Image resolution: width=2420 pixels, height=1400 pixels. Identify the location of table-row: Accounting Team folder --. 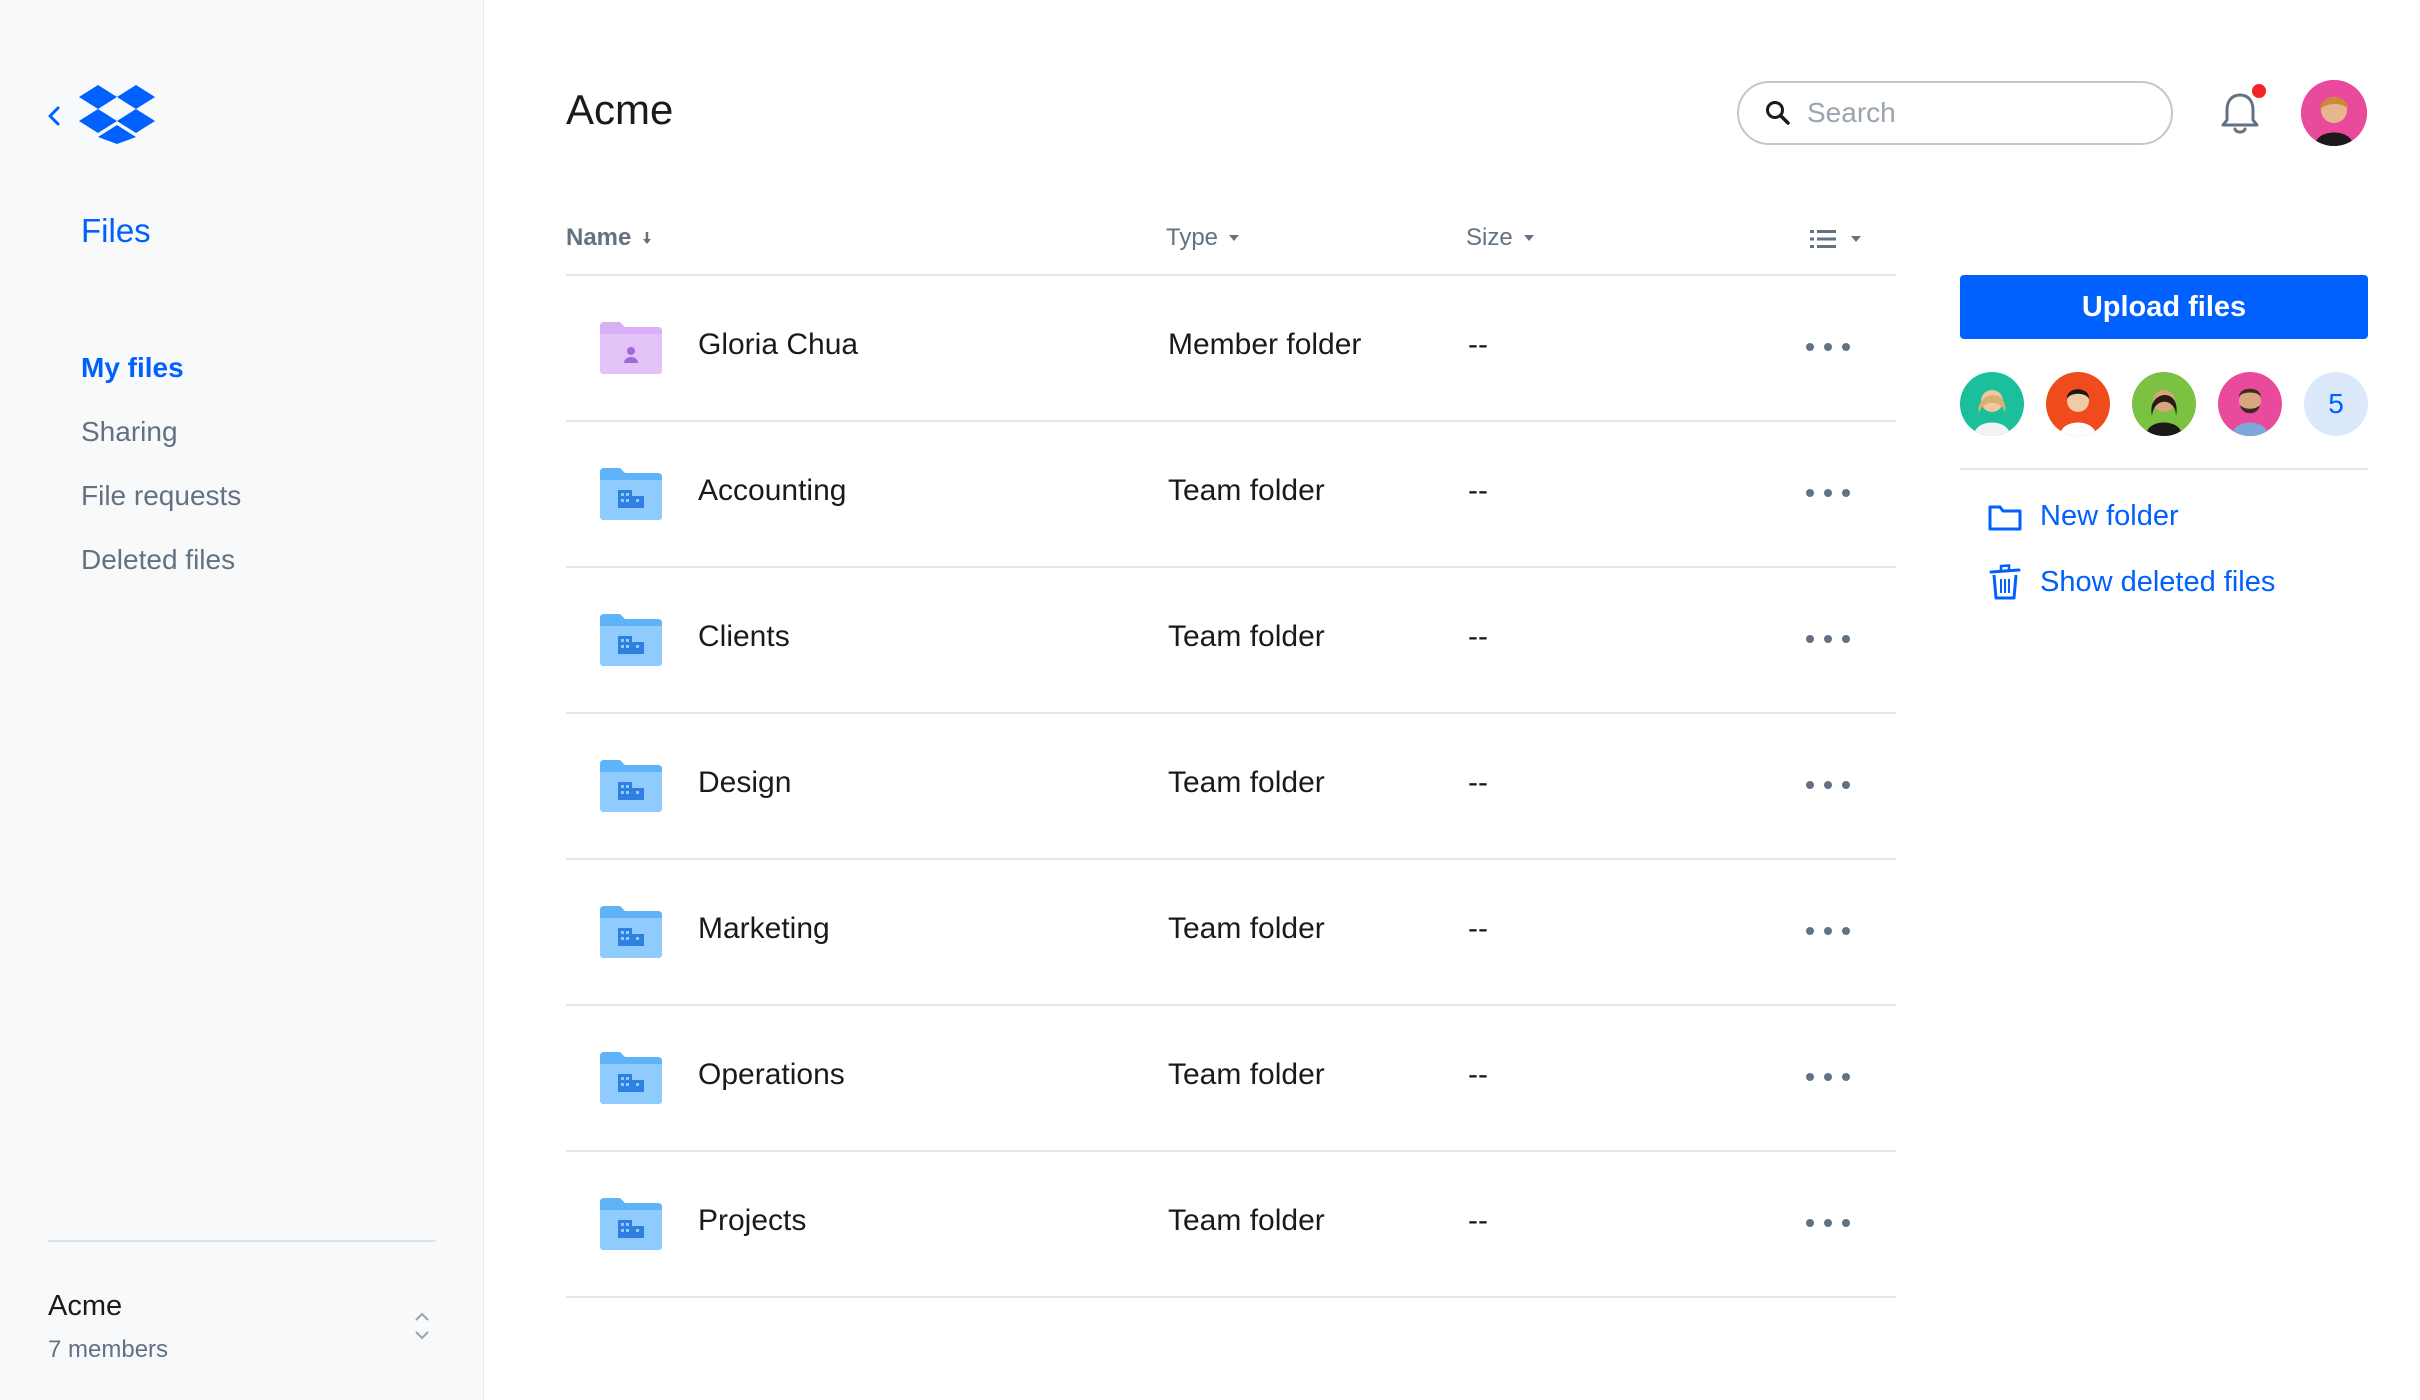
(1231, 495).